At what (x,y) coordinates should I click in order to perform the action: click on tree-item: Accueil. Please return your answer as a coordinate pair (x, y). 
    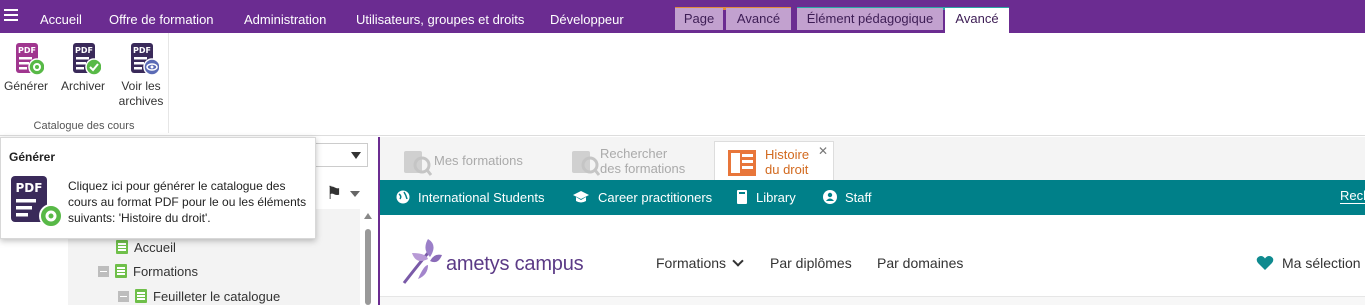
    Looking at the image, I should click on (146, 248).